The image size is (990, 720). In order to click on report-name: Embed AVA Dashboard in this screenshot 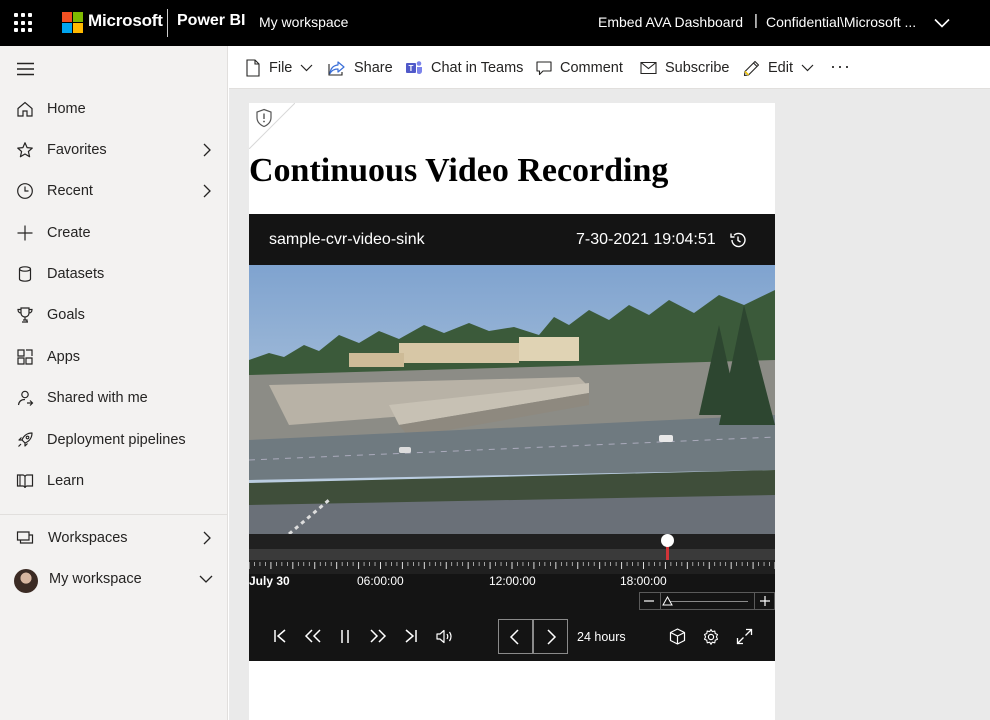, I will do `click(670, 22)`.